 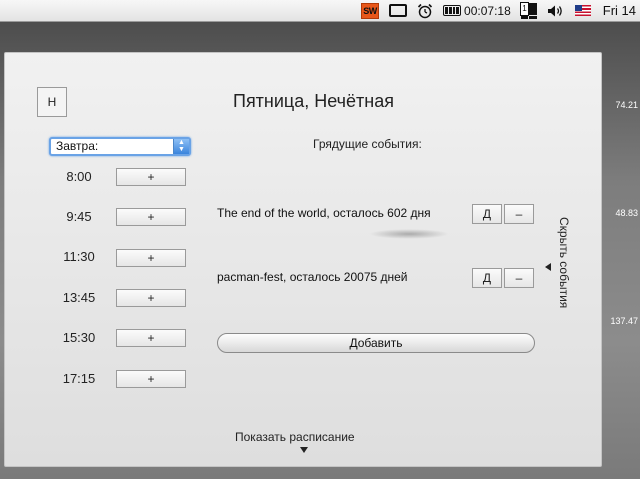 I want to click on day-select: Завтра: ▲ ▼, so click(x=120, y=146).